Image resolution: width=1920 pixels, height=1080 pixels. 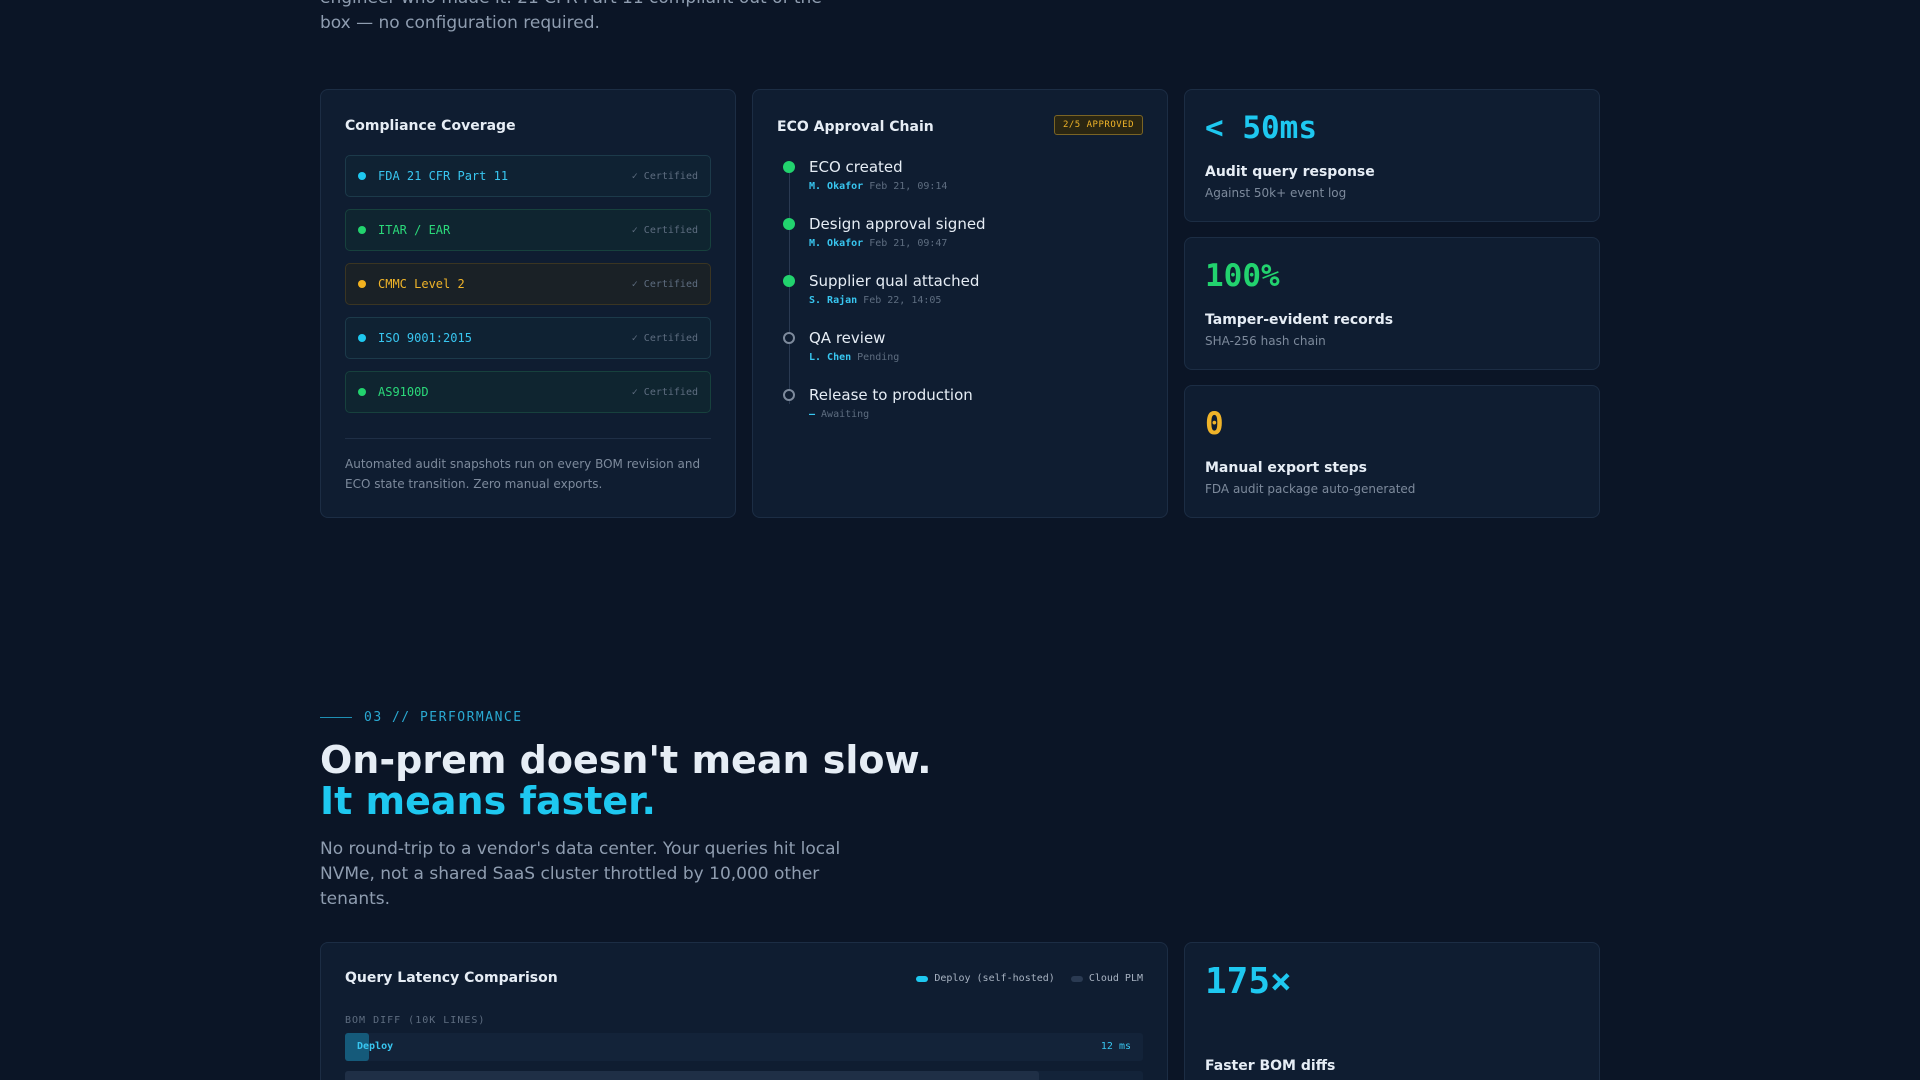 I want to click on stat-subtitle: FDA audit package auto-generated, so click(x=1310, y=489).